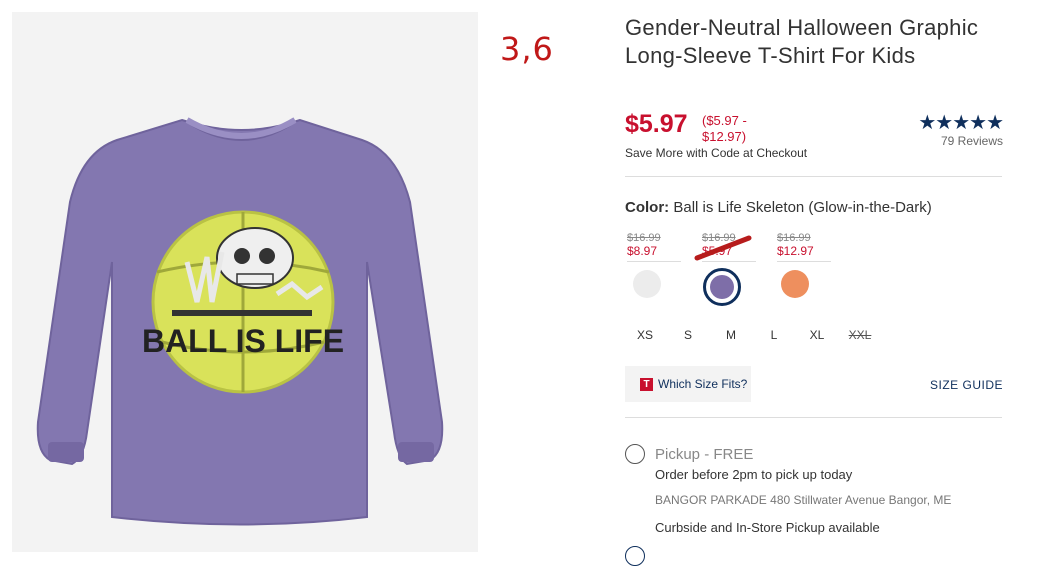  Describe the element at coordinates (704, 454) in the screenshot. I see `pickup-label: Pickup - FREE` at that location.